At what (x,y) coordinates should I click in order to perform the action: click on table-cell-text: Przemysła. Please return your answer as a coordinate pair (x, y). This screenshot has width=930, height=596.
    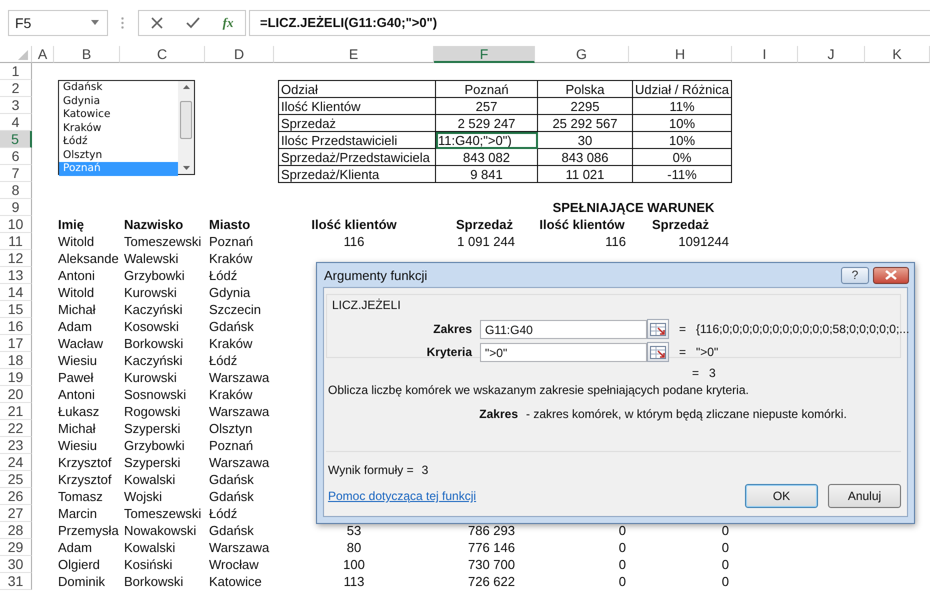
    Looking at the image, I should click on (88, 530).